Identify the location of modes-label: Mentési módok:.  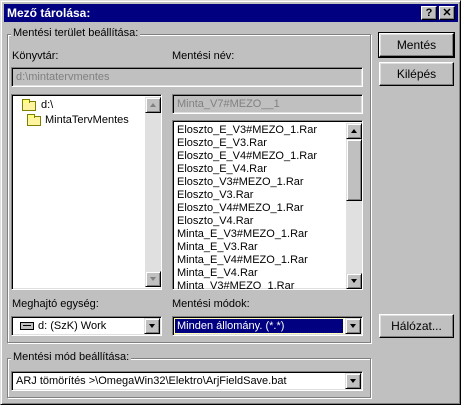
(211, 304).